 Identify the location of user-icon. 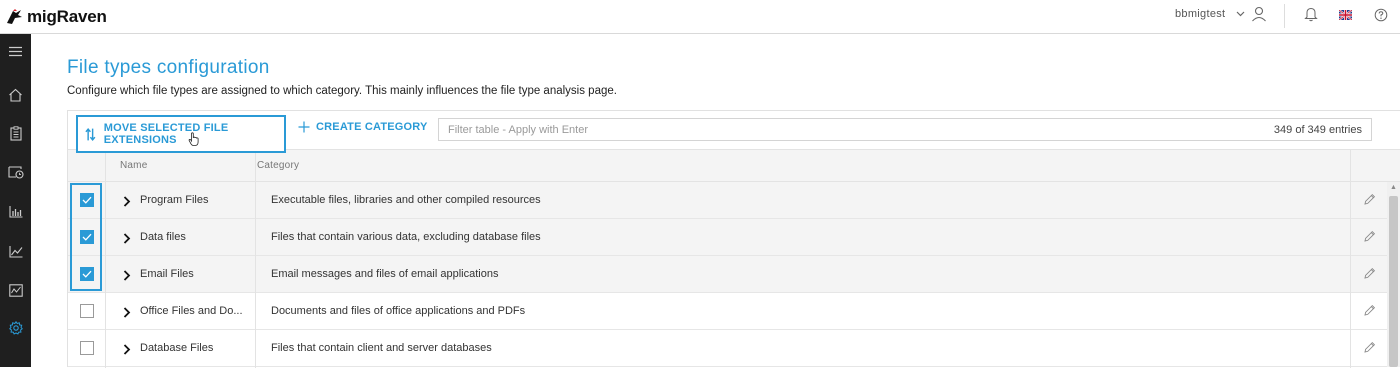
(1259, 14).